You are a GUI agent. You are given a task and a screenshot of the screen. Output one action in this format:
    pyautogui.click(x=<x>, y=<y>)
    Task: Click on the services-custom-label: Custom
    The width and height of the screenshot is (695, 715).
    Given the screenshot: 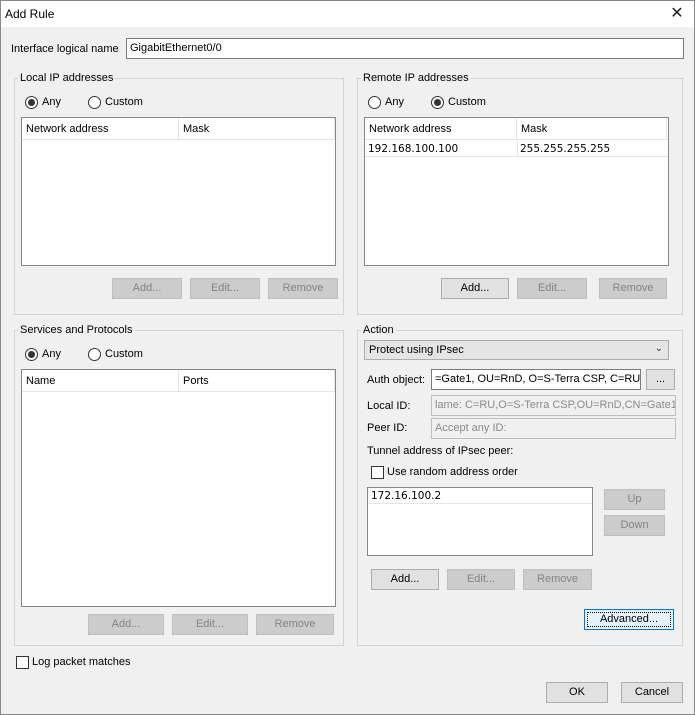 What is the action you would take?
    pyautogui.click(x=124, y=354)
    